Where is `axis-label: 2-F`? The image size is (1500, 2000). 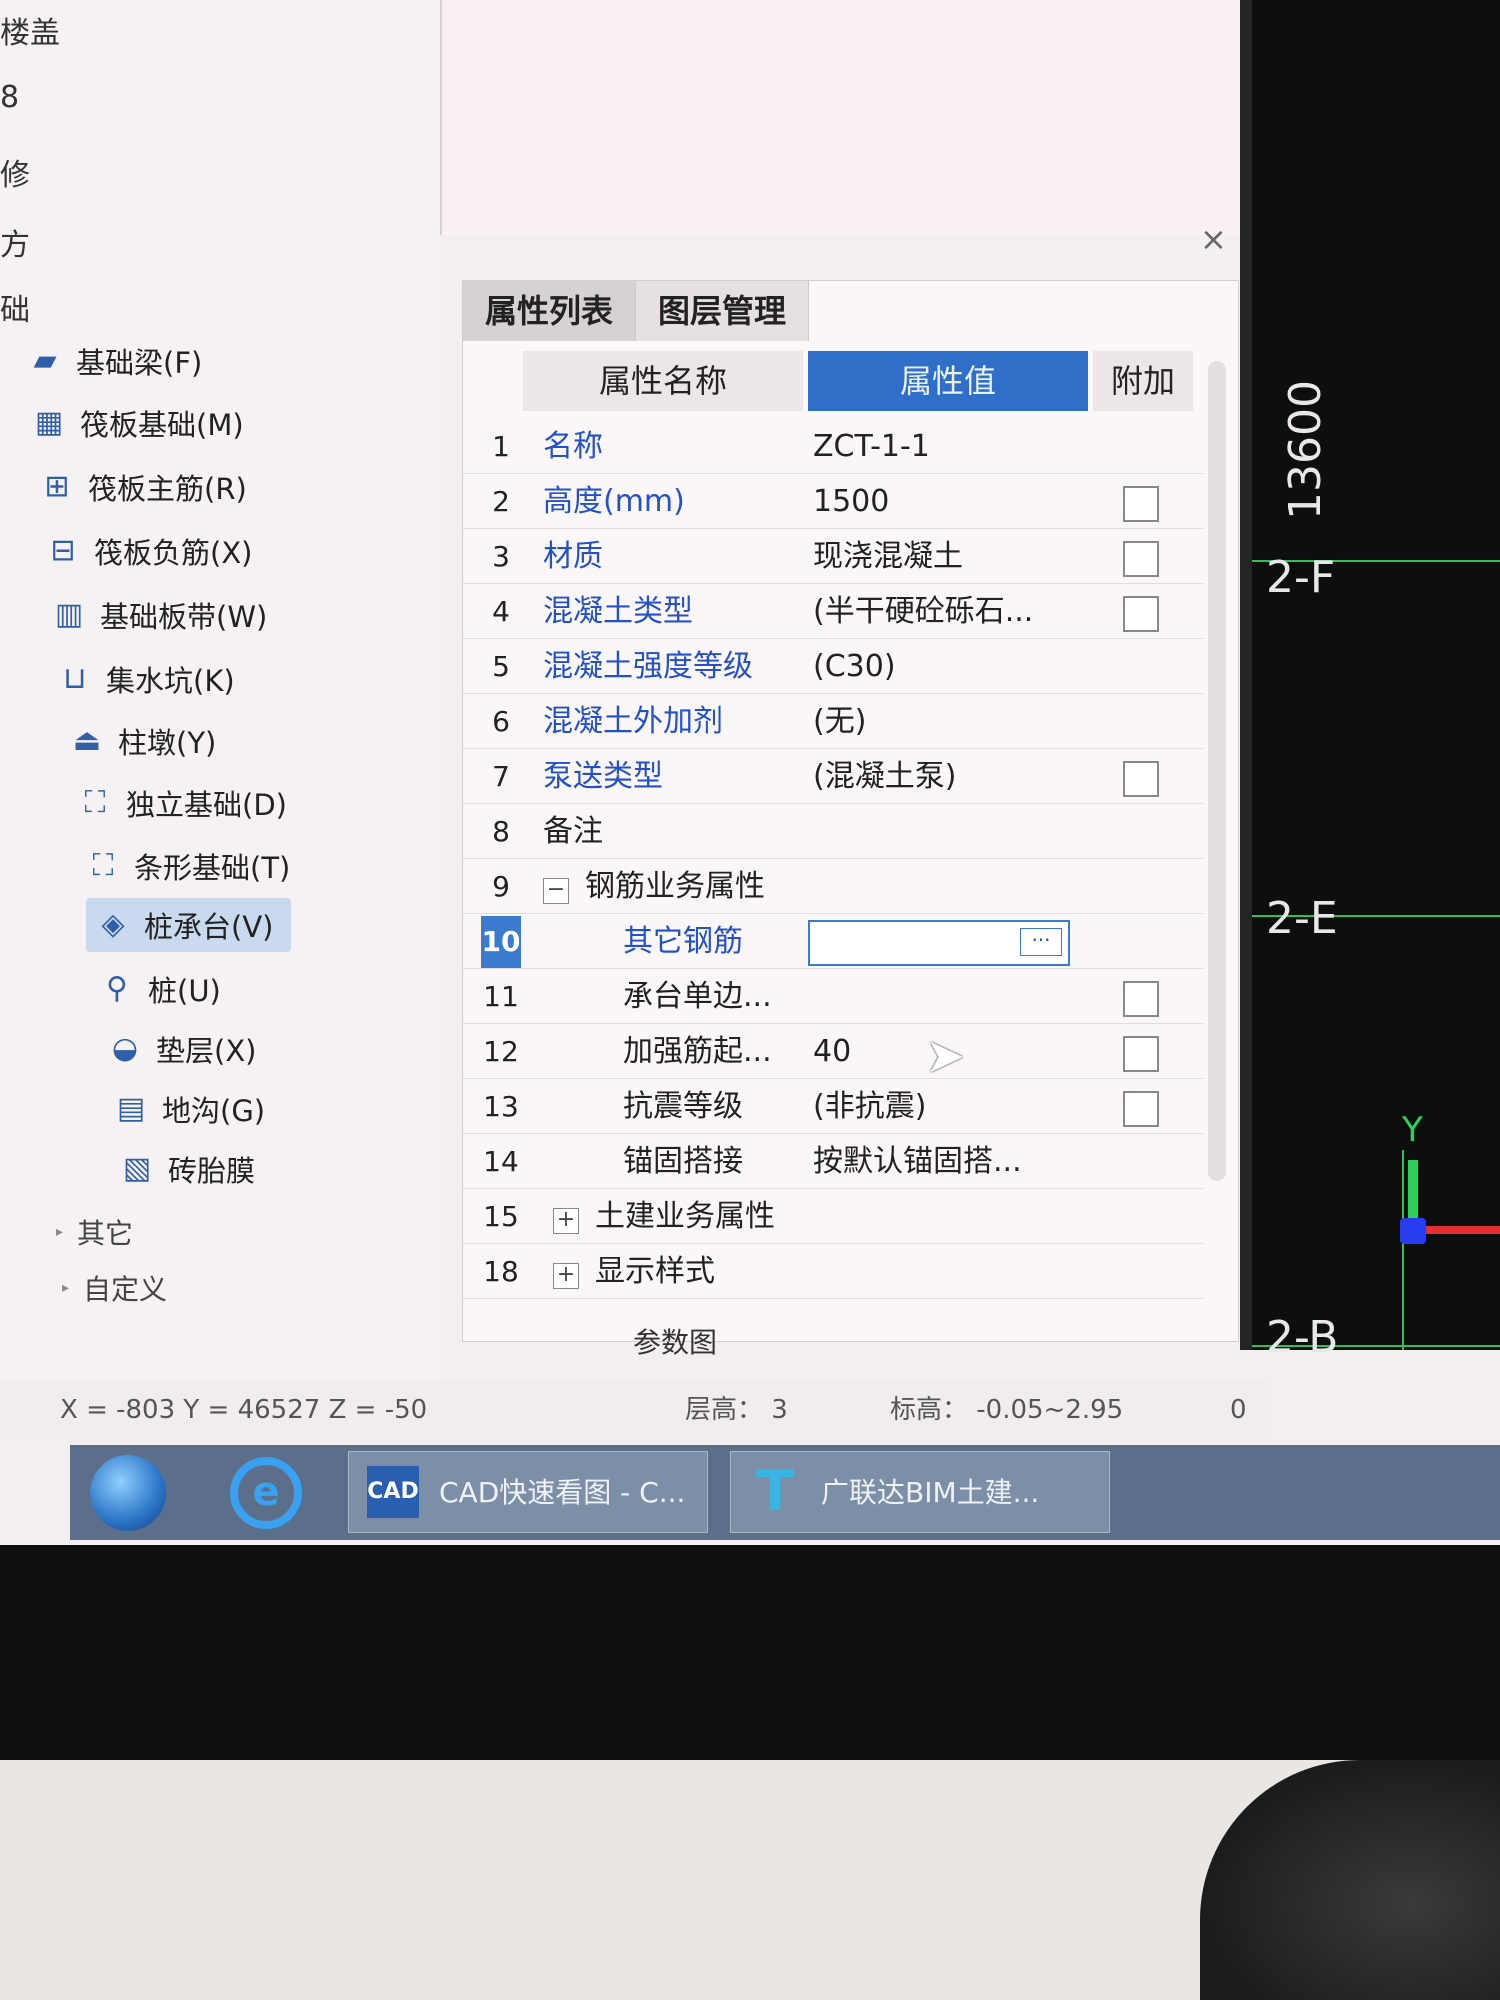
axis-label: 2-F is located at coordinates (1301, 577).